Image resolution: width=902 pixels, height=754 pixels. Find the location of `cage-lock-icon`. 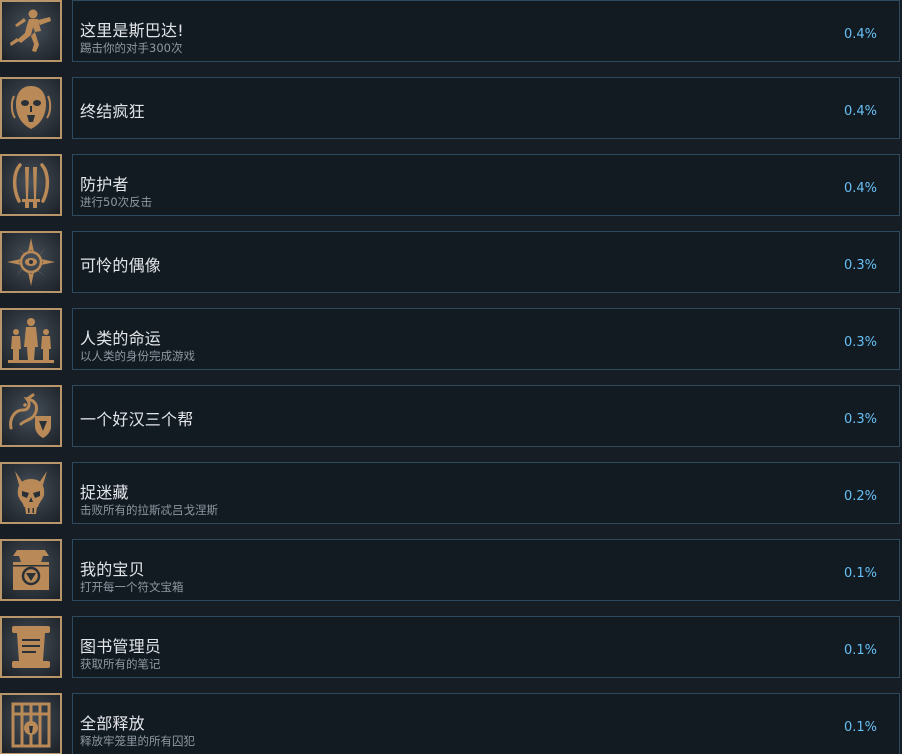

cage-lock-icon is located at coordinates (31, 723).